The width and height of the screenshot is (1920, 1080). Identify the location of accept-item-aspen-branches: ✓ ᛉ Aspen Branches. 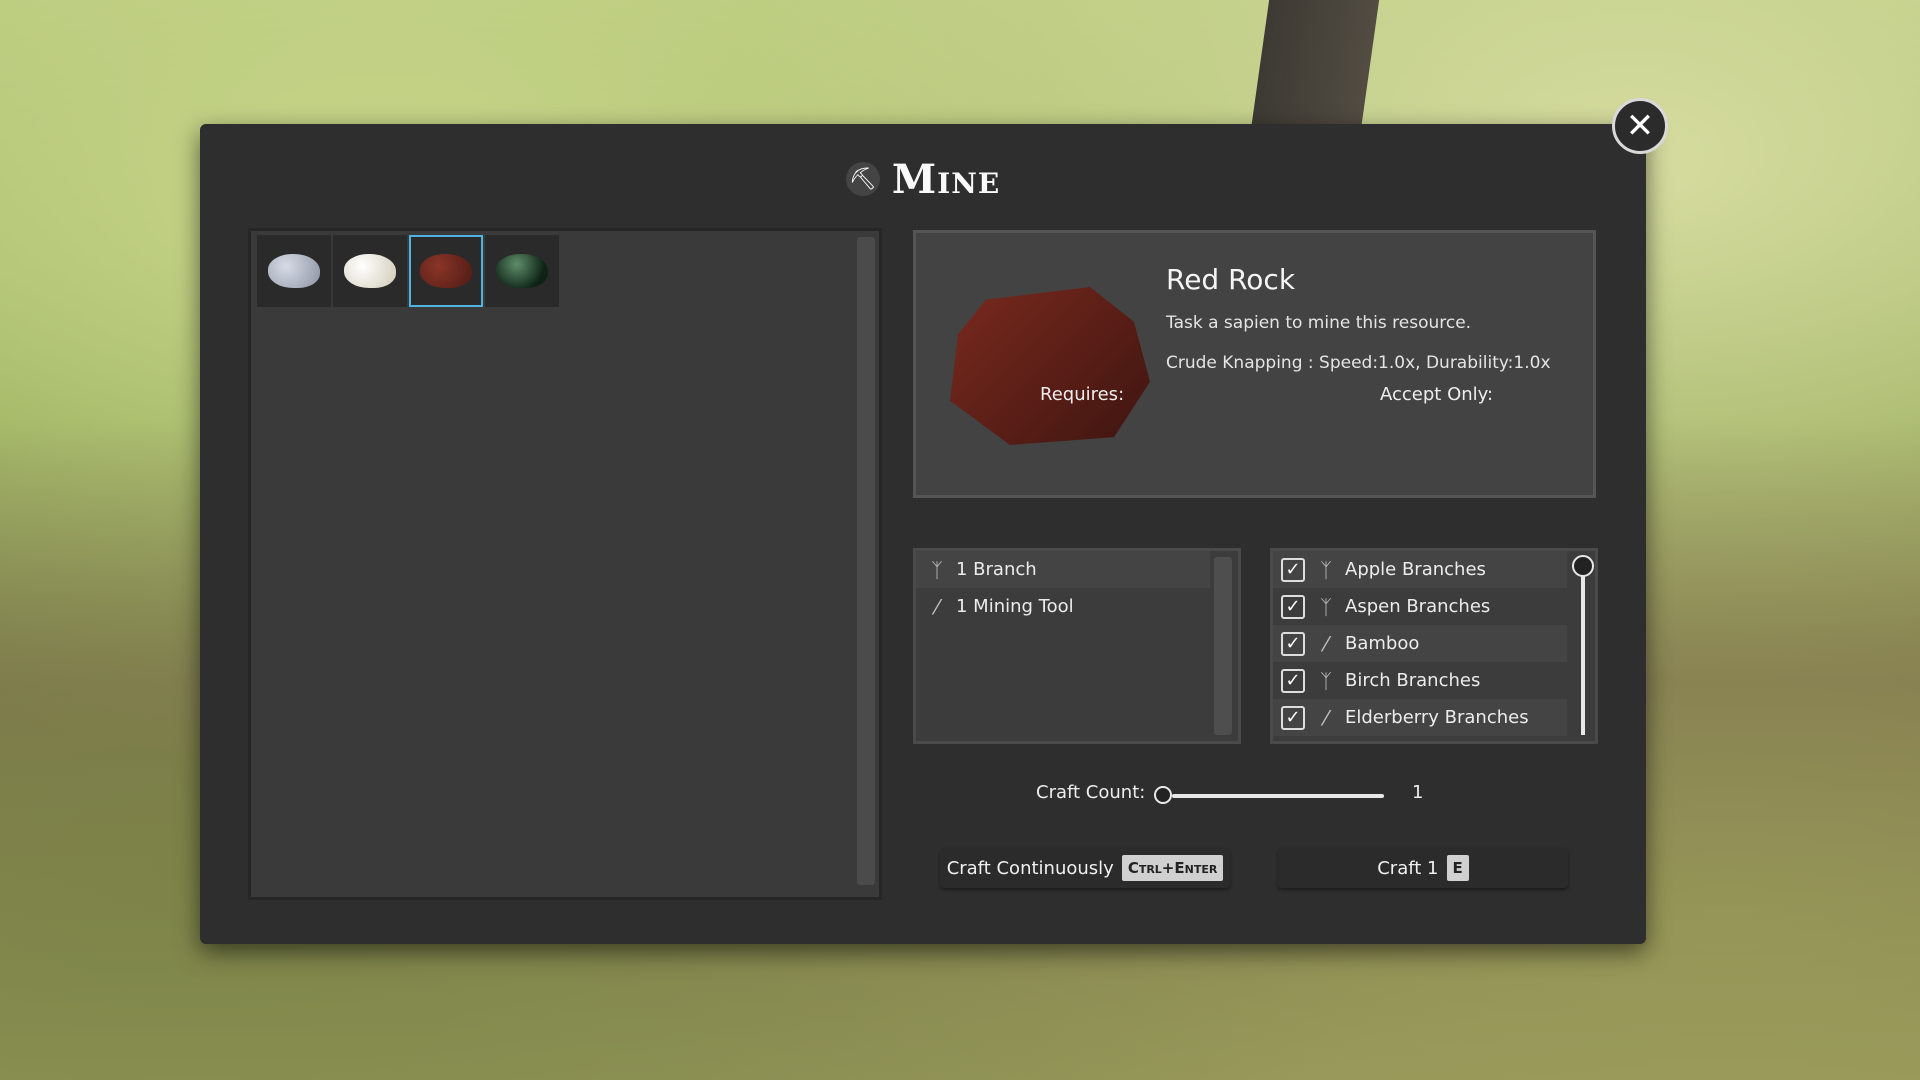
(1420, 606).